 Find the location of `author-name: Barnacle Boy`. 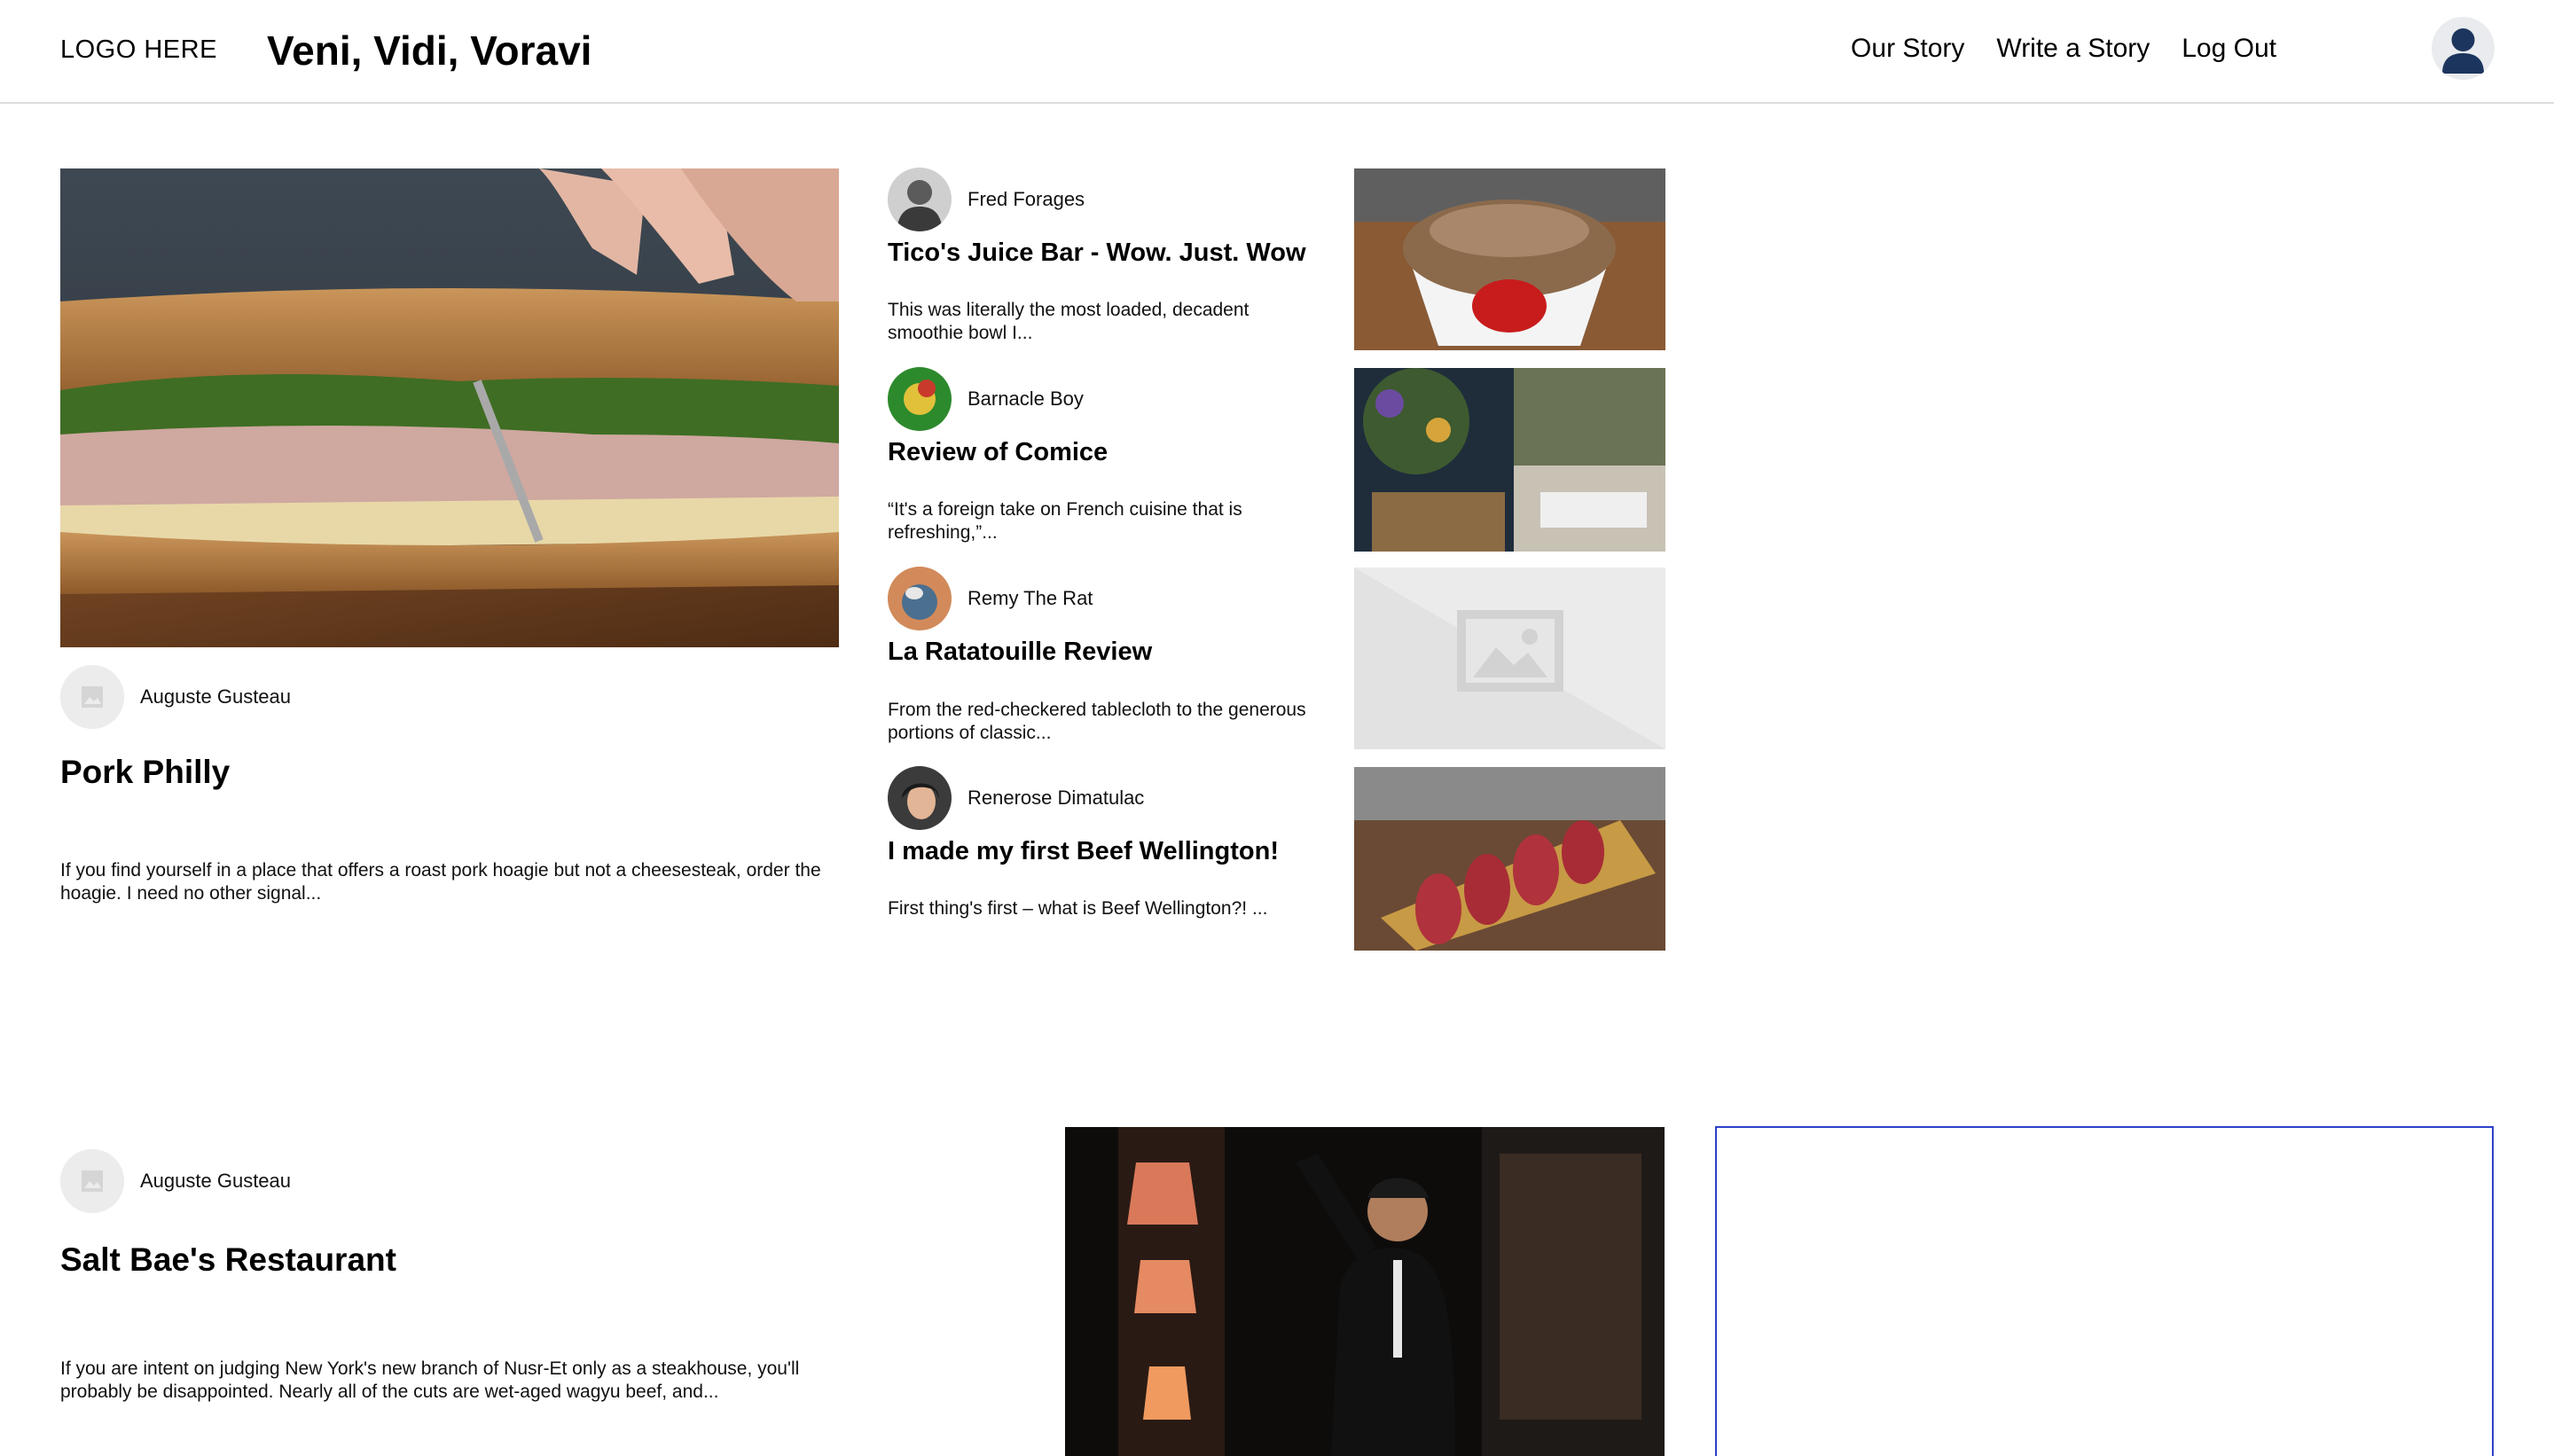

author-name: Barnacle Boy is located at coordinates (1026, 398).